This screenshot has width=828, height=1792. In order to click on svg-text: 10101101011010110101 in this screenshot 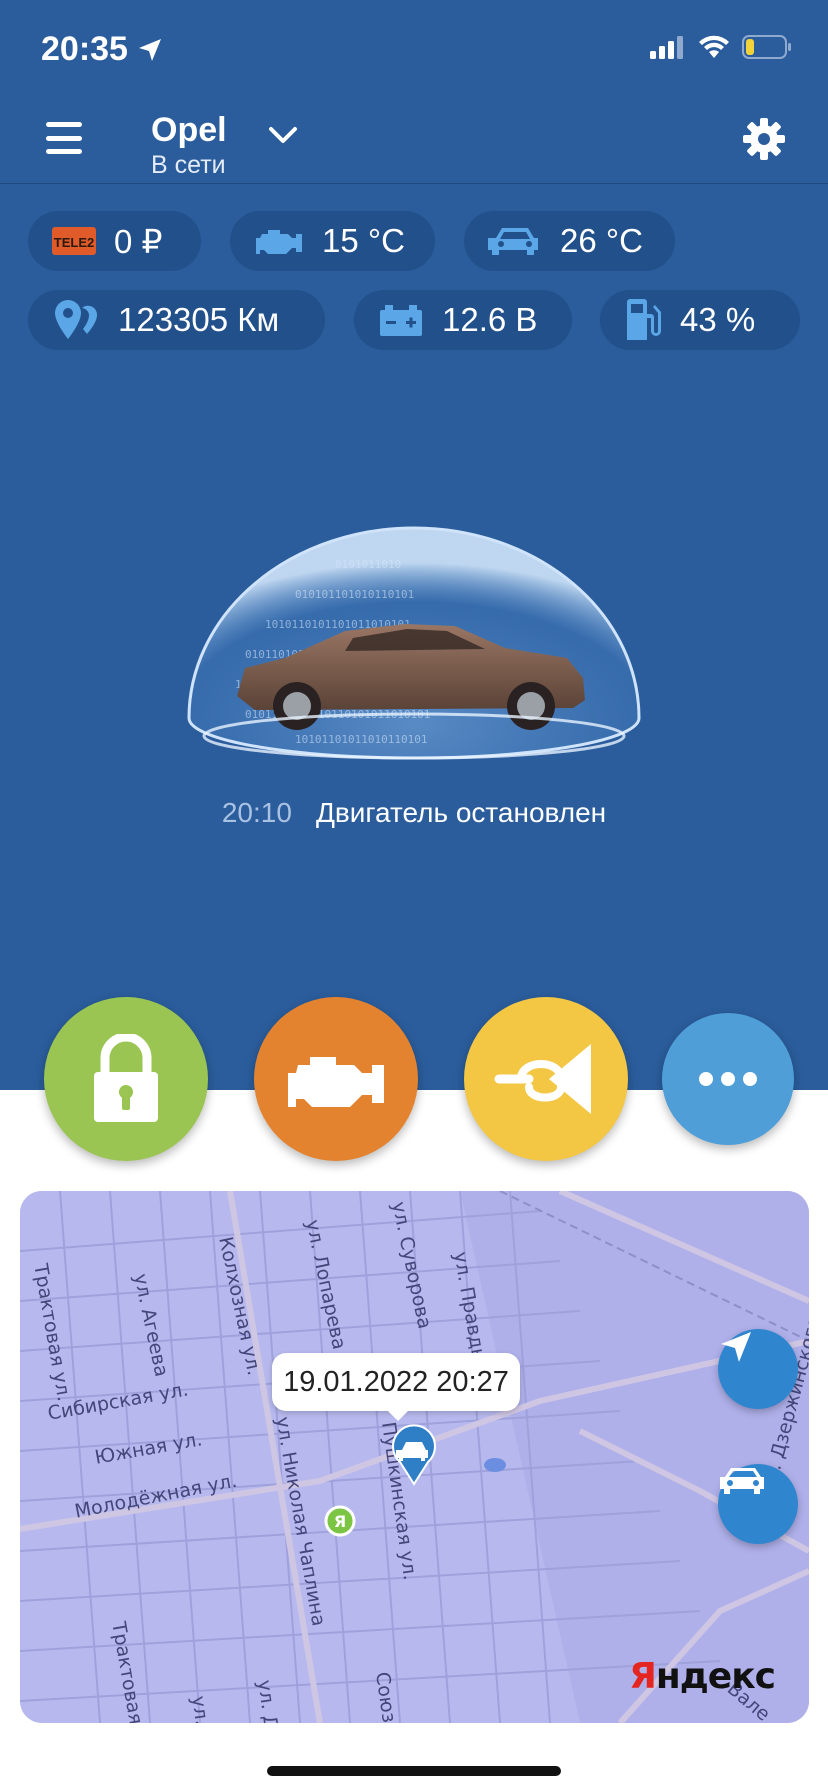, I will do `click(361, 739)`.